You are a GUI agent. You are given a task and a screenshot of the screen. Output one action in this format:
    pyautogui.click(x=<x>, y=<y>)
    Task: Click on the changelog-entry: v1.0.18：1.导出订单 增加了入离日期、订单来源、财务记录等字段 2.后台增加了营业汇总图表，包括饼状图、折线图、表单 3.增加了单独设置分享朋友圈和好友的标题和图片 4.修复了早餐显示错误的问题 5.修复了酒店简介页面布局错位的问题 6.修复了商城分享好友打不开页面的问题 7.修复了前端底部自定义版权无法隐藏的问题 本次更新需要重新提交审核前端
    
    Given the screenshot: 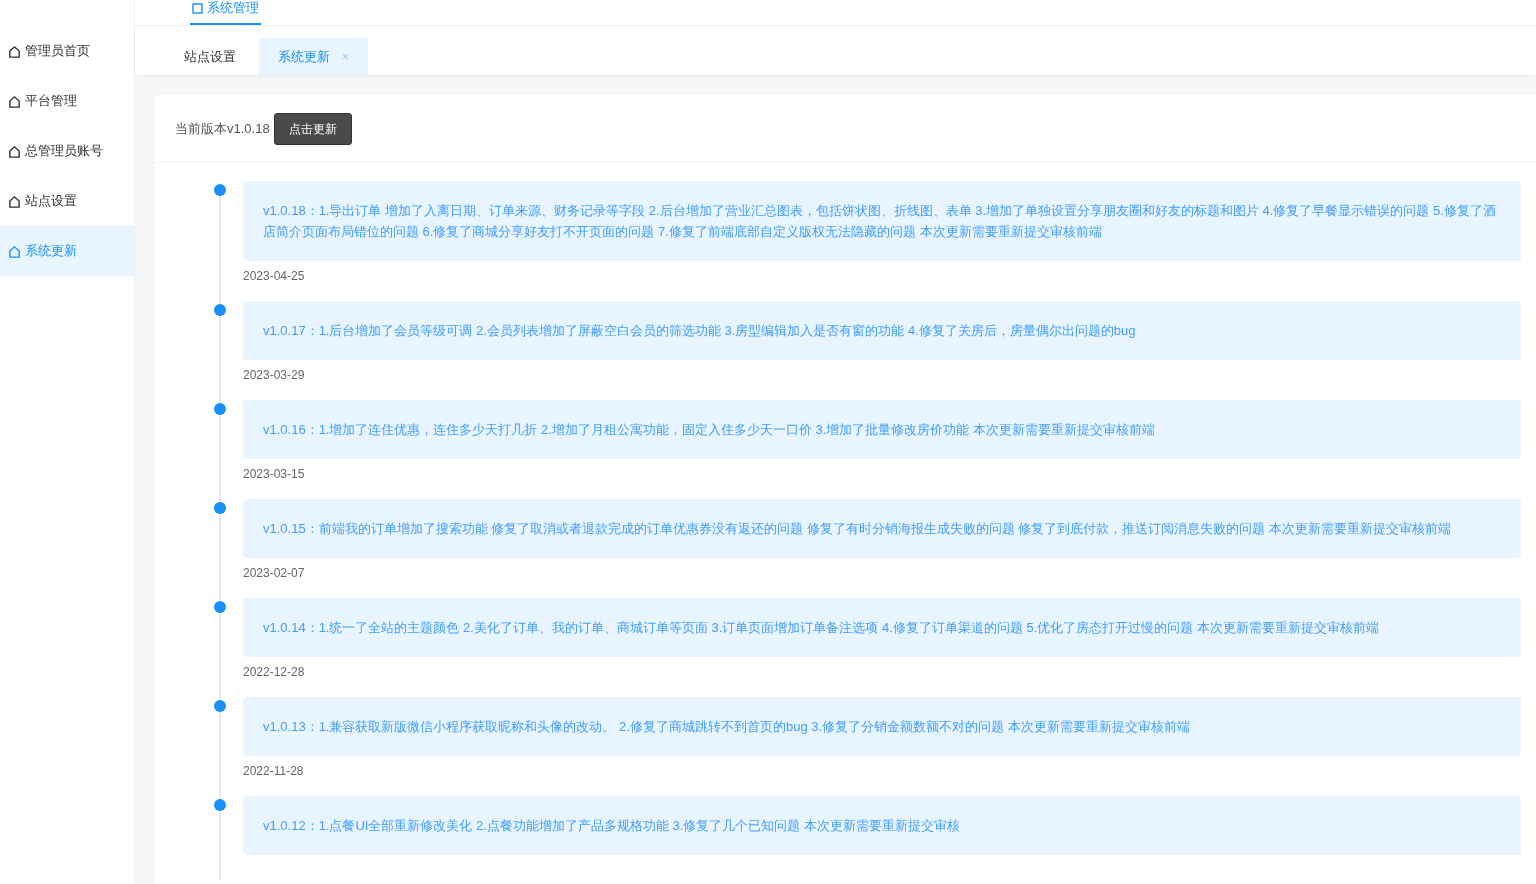 What is the action you would take?
    pyautogui.click(x=882, y=221)
    